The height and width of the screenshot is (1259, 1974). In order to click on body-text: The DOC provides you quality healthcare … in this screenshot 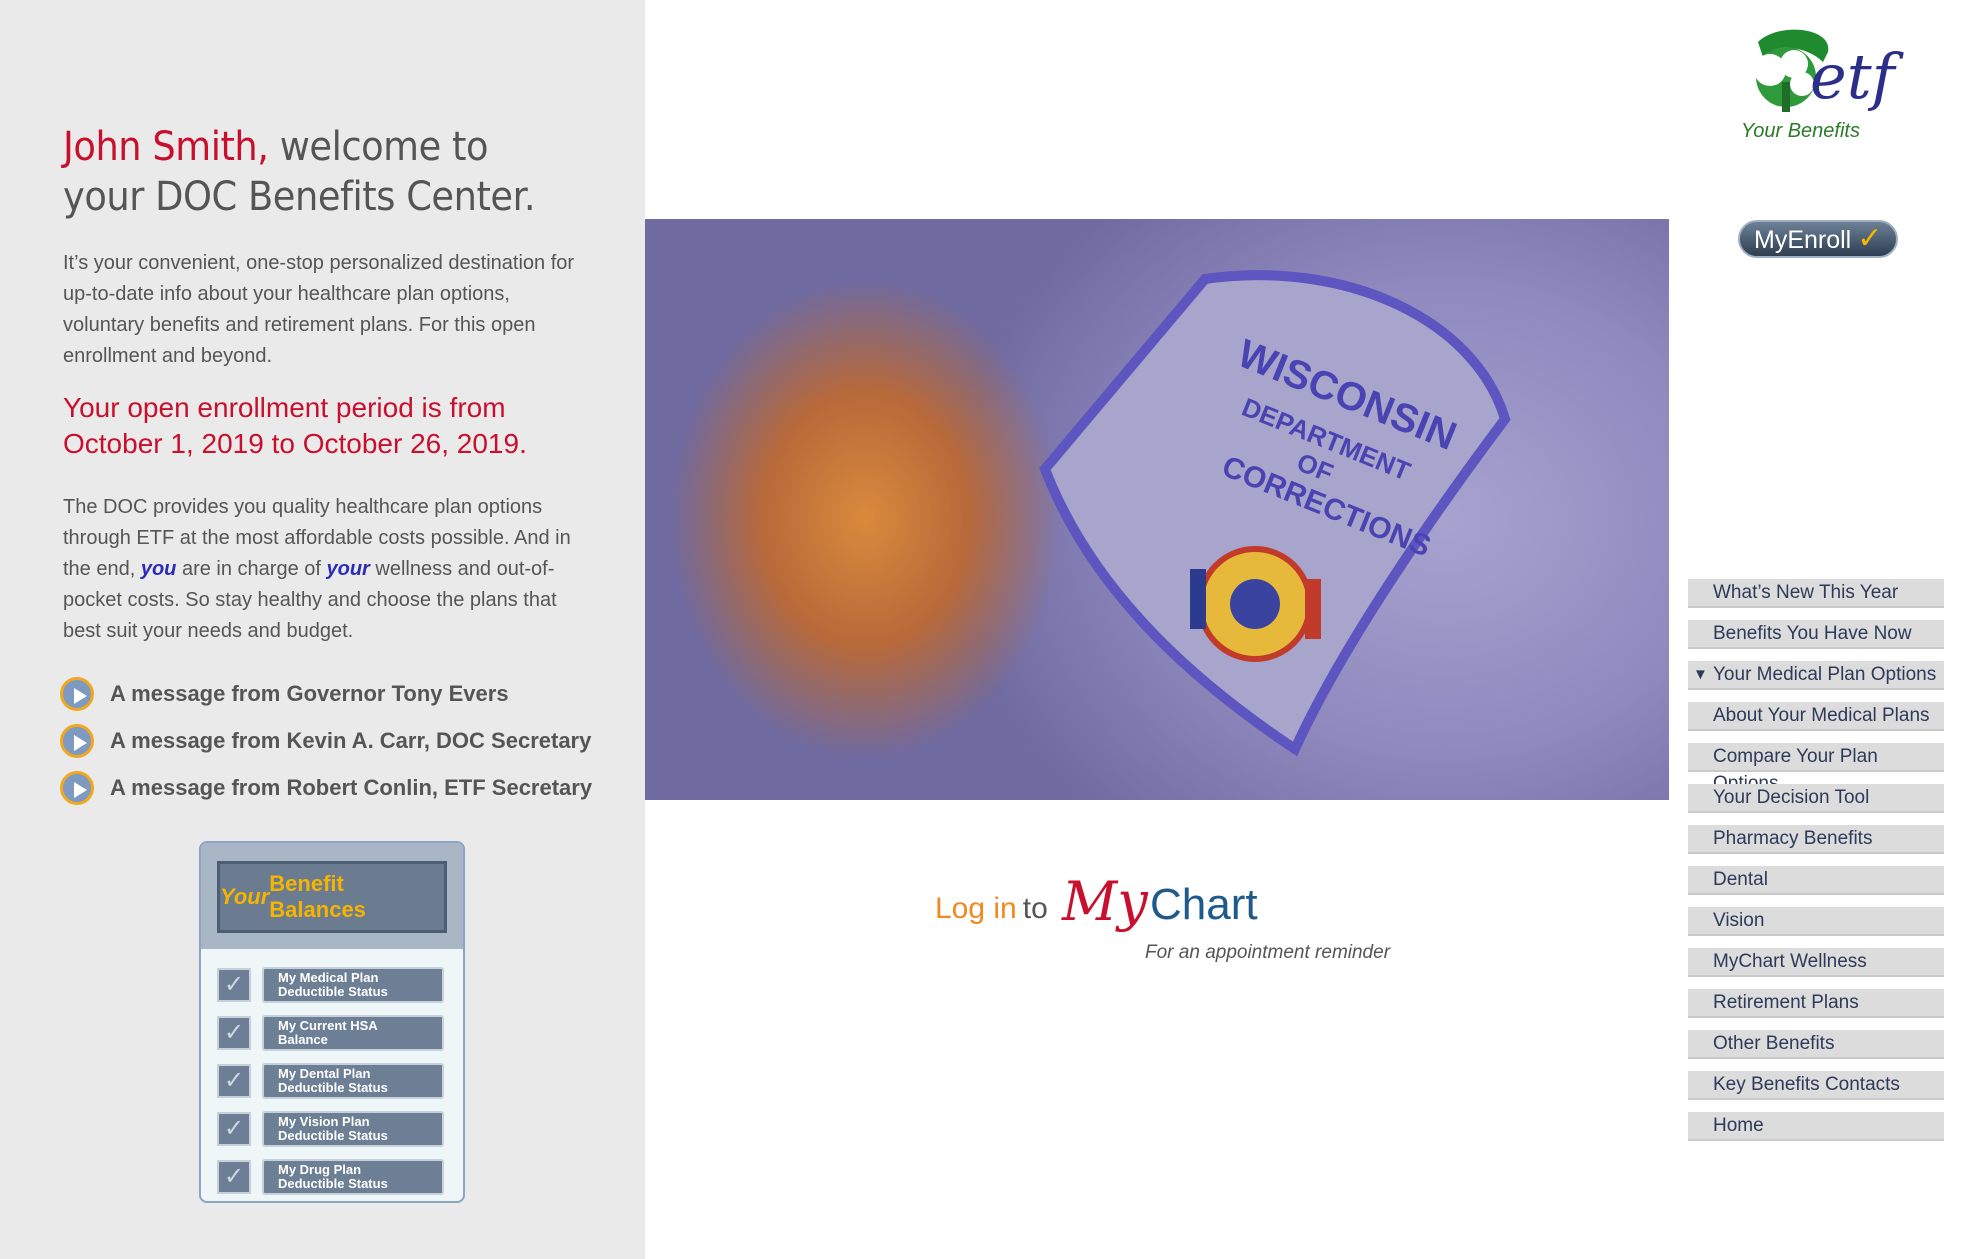, I will do `click(323, 569)`.